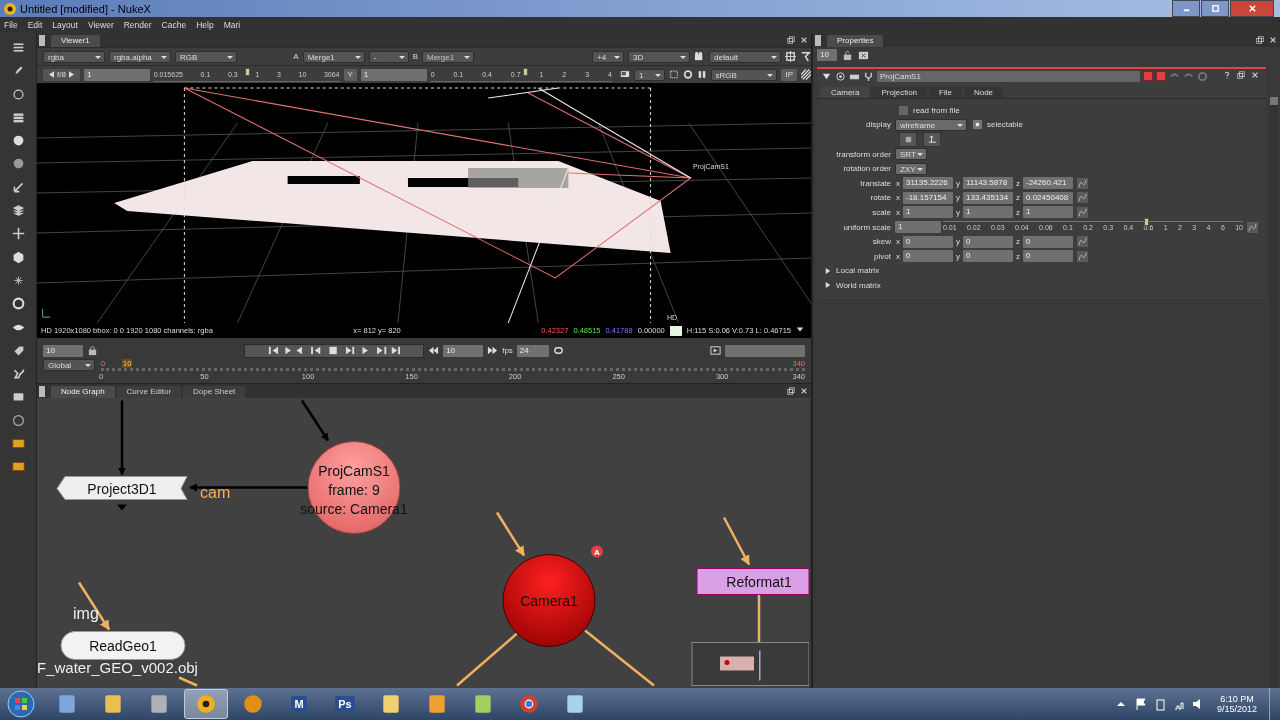 The width and height of the screenshot is (1280, 720). I want to click on order-dropdown: SRT, so click(911, 154).